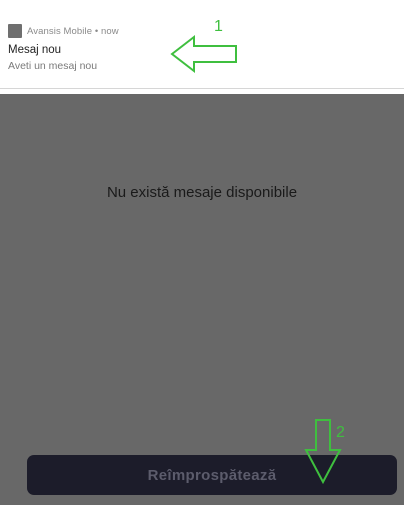 Image resolution: width=404 pixels, height=505 pixels. I want to click on annotation-marker-1: 1, so click(218, 26).